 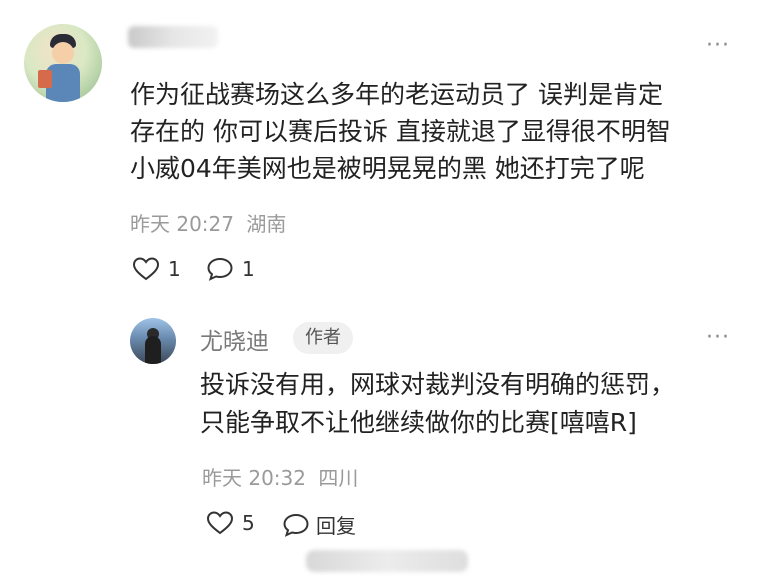 What do you see at coordinates (248, 523) in the screenshot?
I see `like-count: 5` at bounding box center [248, 523].